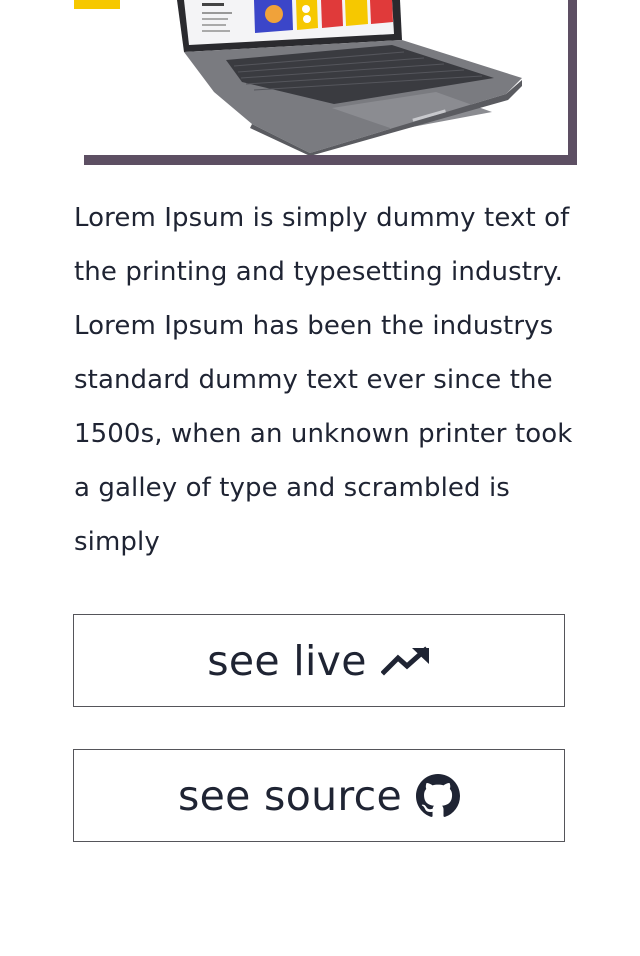 Image resolution: width=640 pixels, height=956 pixels. What do you see at coordinates (287, 660) in the screenshot?
I see `see-live-label: see live` at bounding box center [287, 660].